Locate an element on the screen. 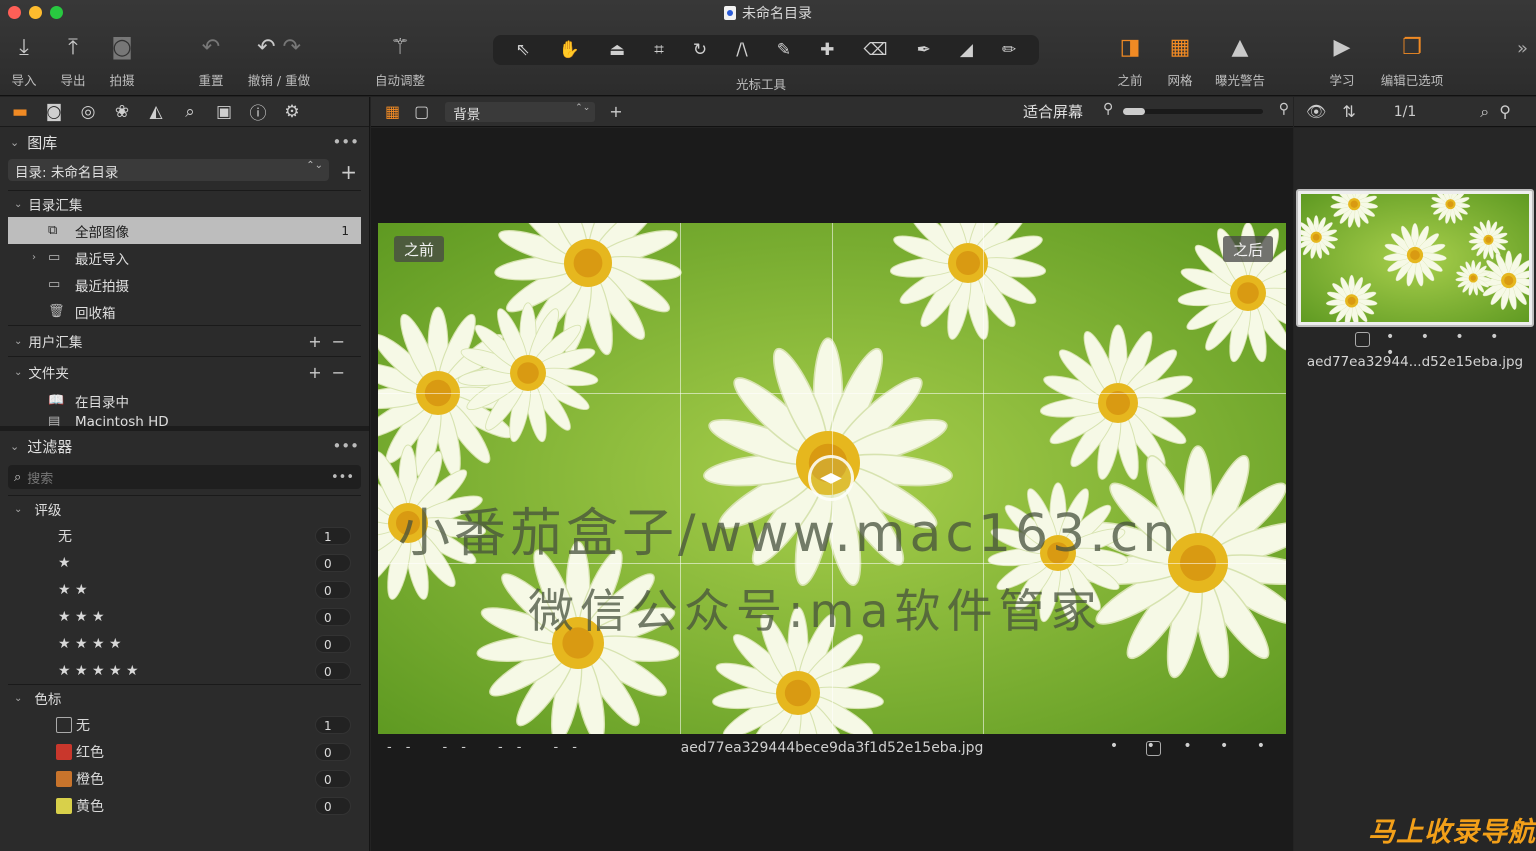 The width and height of the screenshot is (1536, 851). swatch-orange is located at coordinates (64, 778).